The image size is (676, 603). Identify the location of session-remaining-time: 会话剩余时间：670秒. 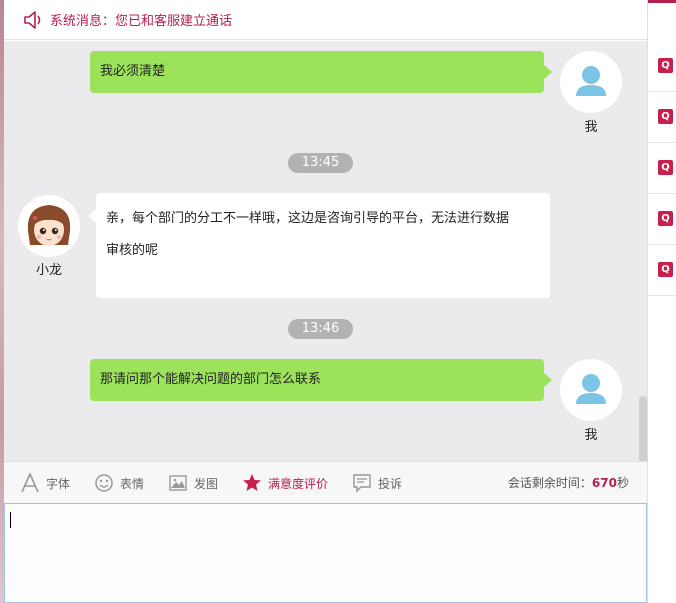
(568, 483).